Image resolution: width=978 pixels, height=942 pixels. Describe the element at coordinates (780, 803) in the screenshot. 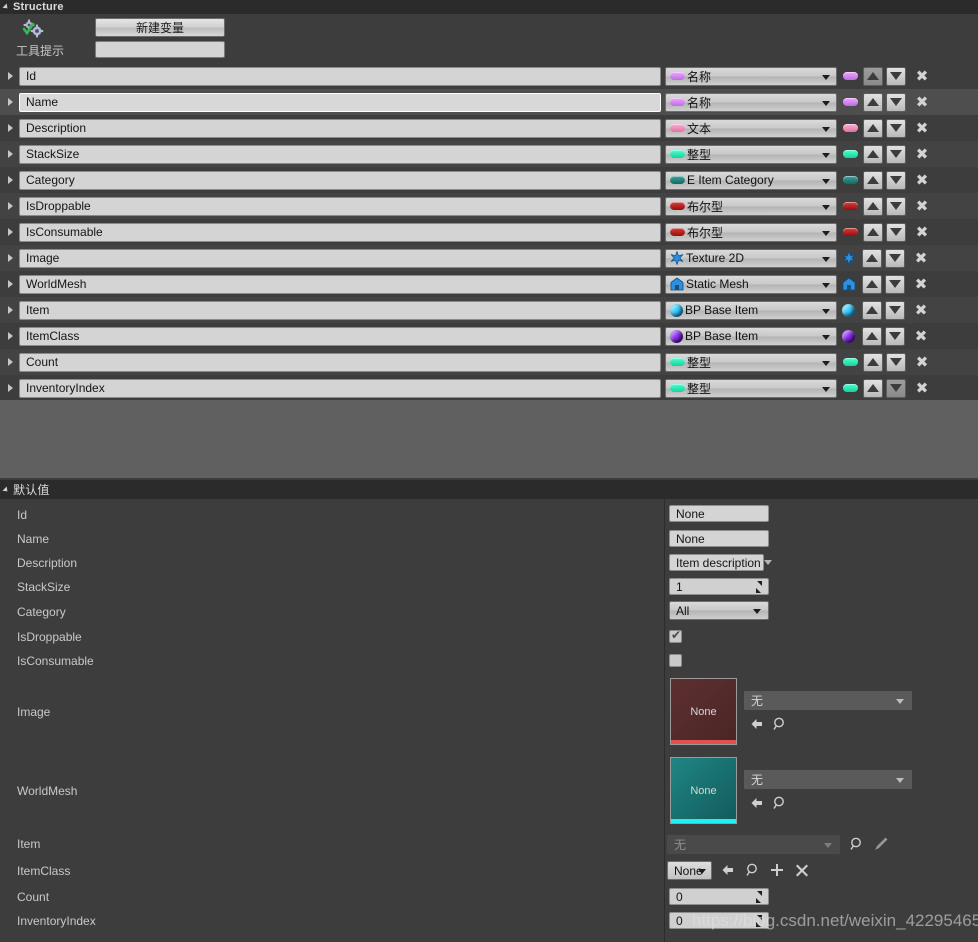

I see `worldmesh-browse-search-icon` at that location.